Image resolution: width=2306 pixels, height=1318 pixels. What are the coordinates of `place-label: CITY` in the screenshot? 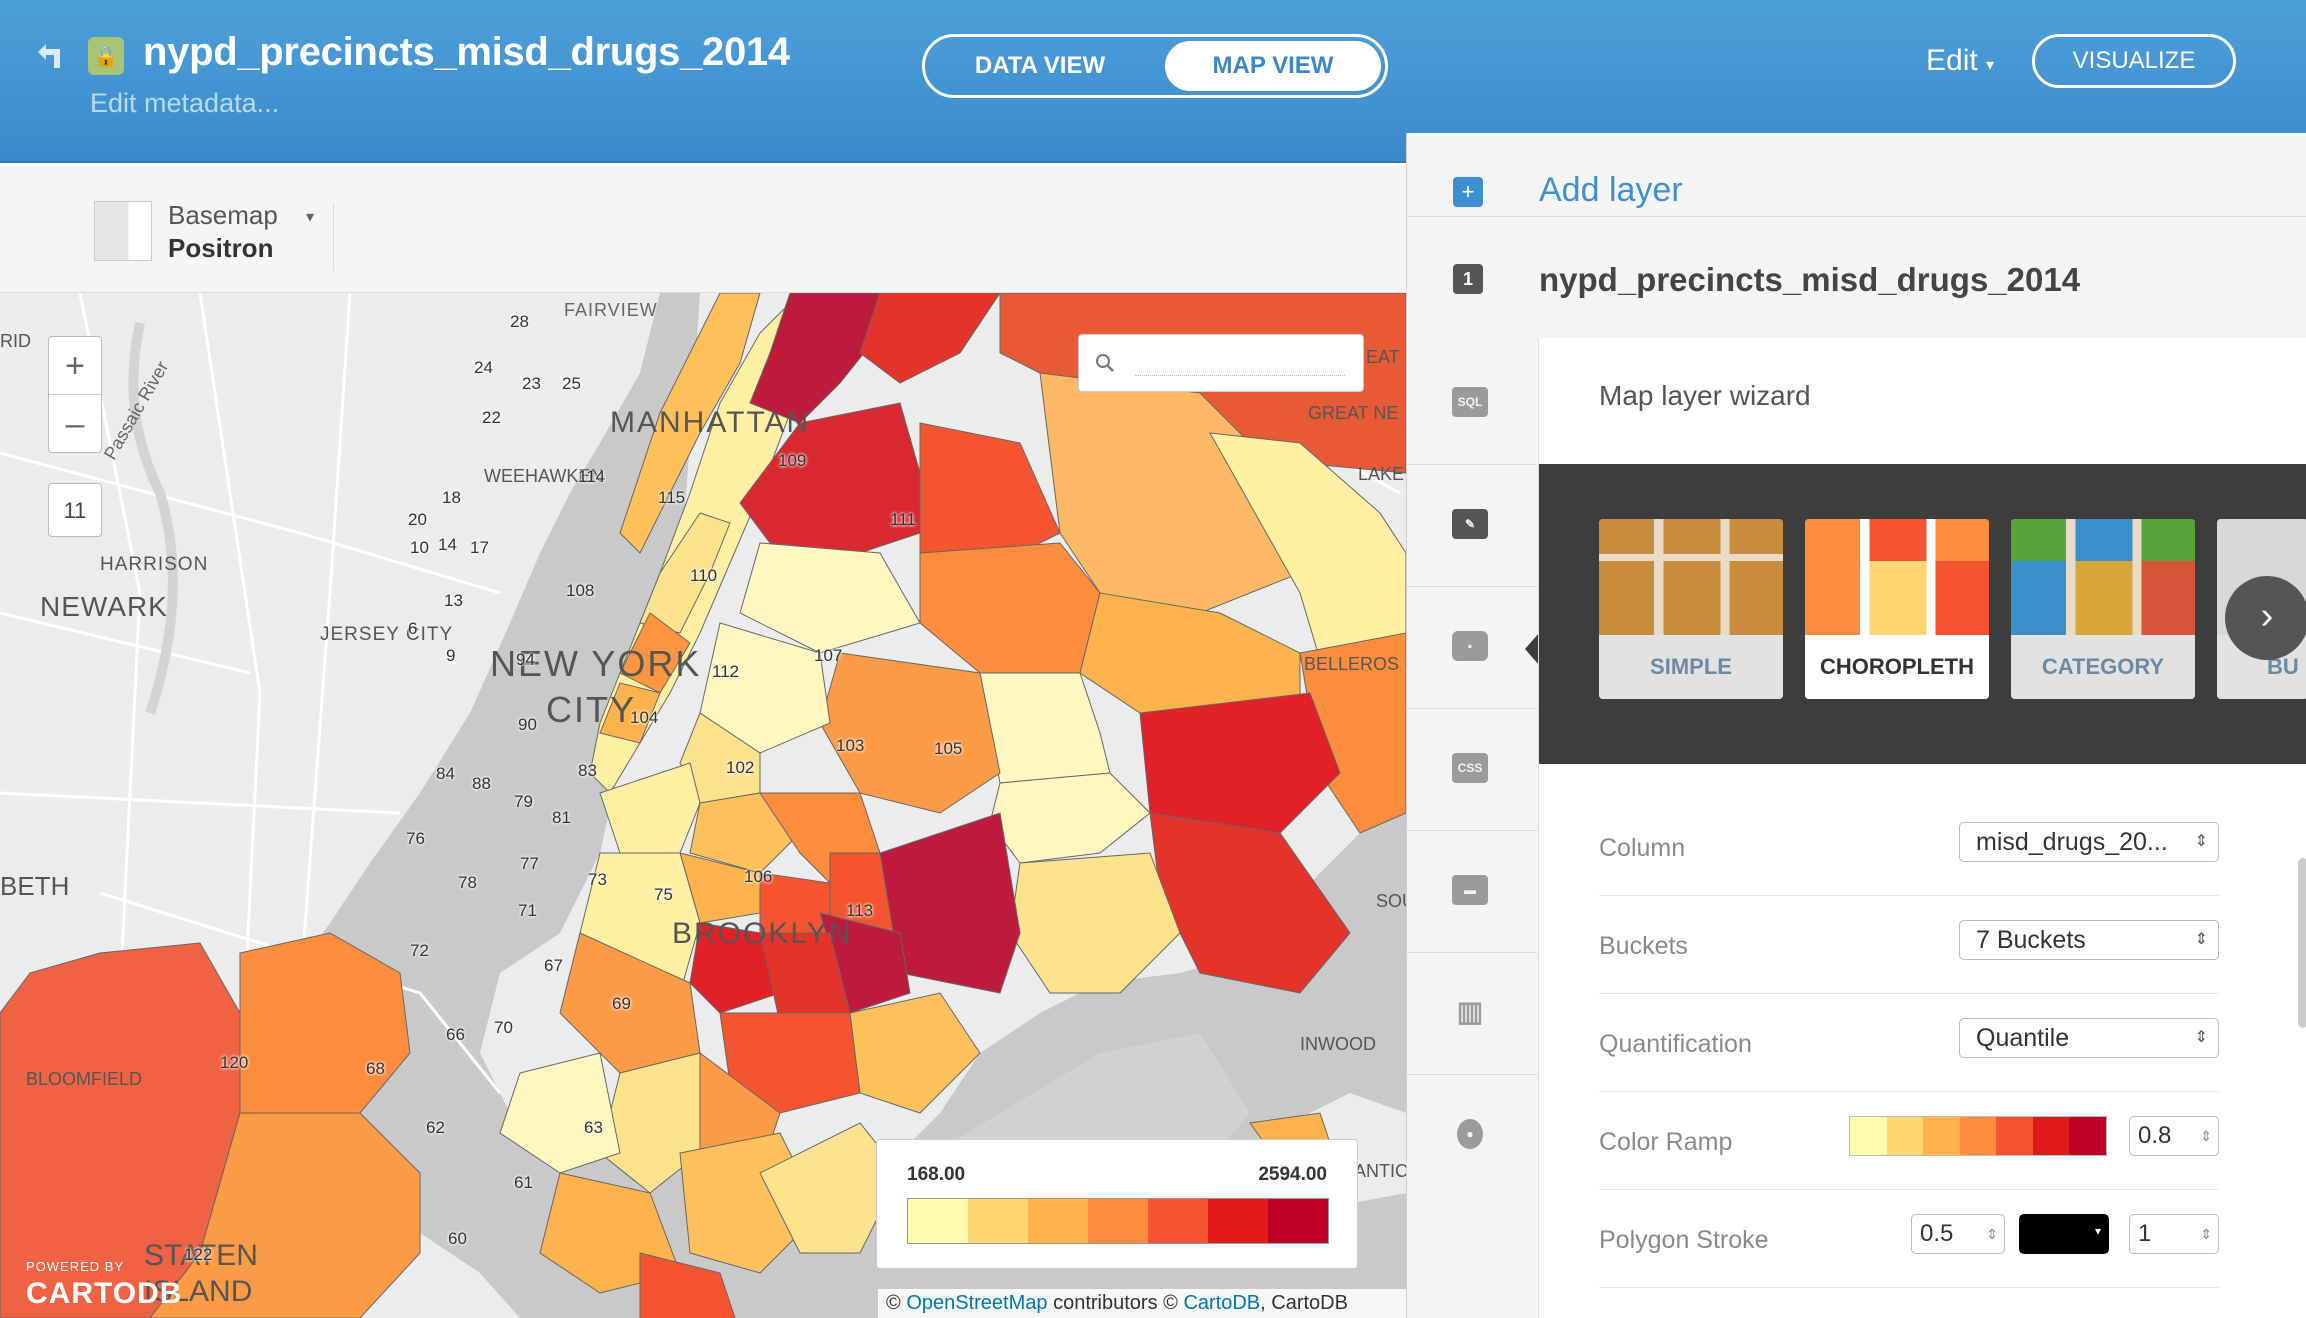 It's located at (591, 709).